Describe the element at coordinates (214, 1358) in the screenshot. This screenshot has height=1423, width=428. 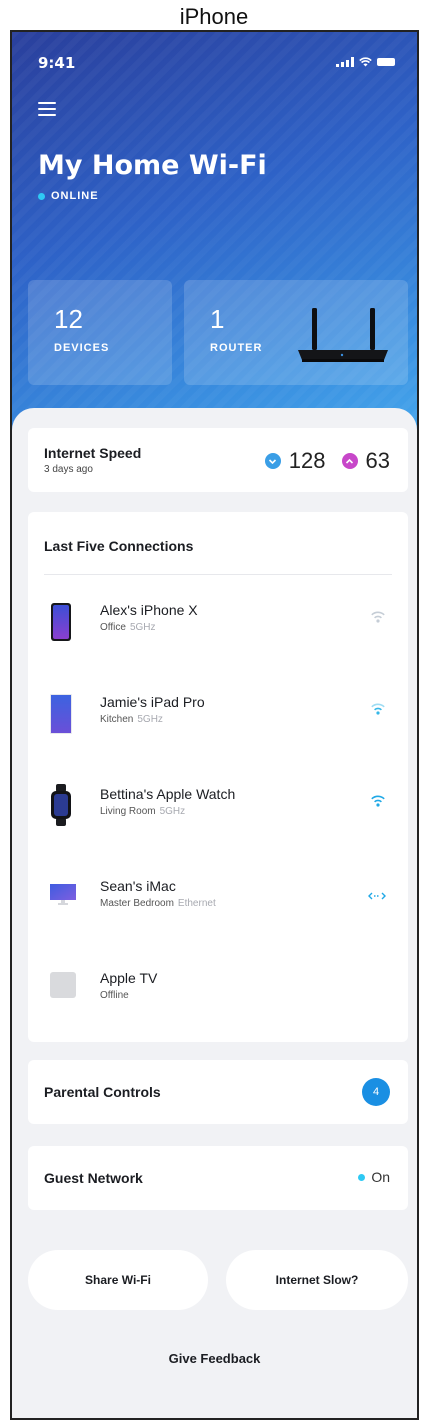
I see `give-feedback-link: Give Feedback` at that location.